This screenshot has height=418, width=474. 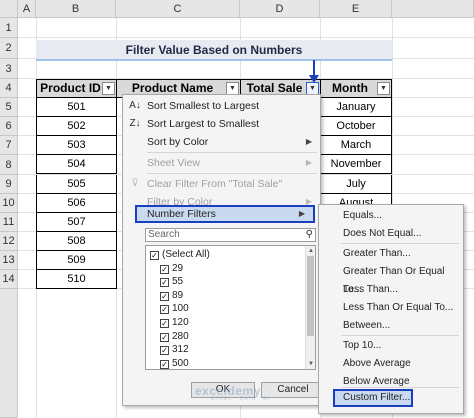 I want to click on column-header-f, so click(x=433, y=9).